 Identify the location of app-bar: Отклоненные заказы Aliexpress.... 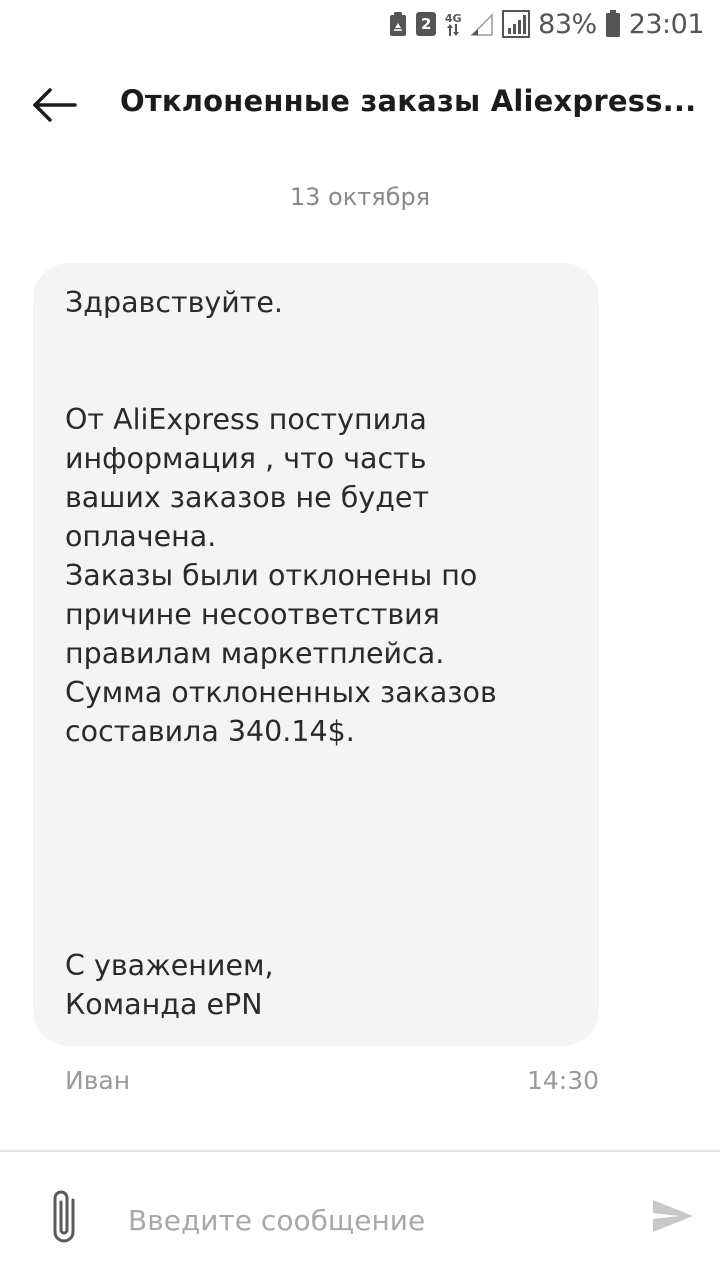
(360, 106).